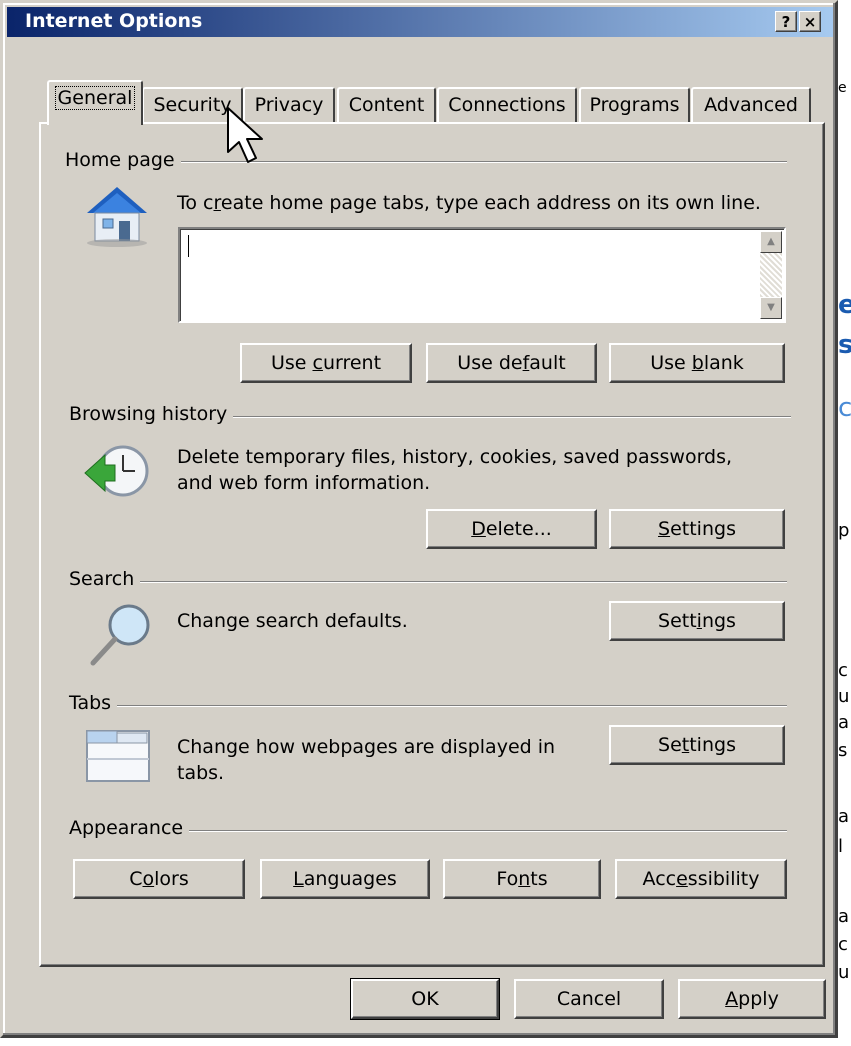 The width and height of the screenshot is (851, 1046). I want to click on house-icon, so click(117, 217).